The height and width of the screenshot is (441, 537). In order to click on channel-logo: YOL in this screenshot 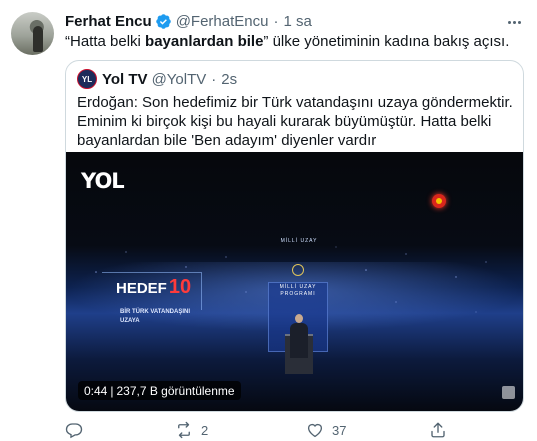, I will do `click(103, 181)`.